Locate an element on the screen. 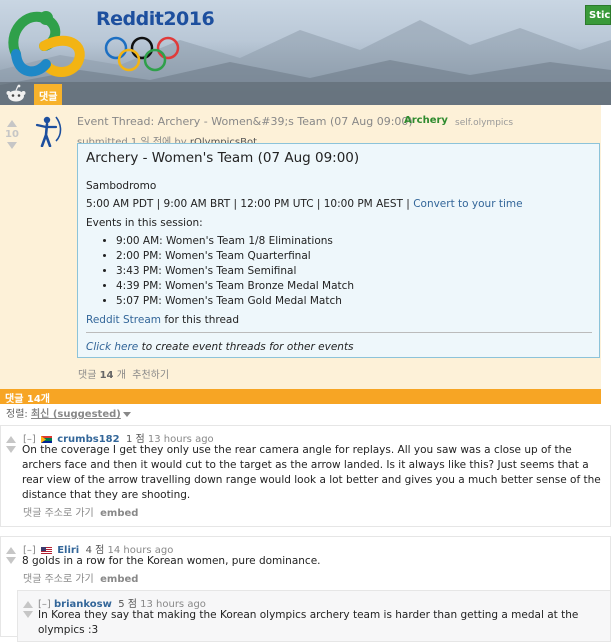  event-heading: Archery - Women's Team (07 Aug 09:00) is located at coordinates (223, 158).